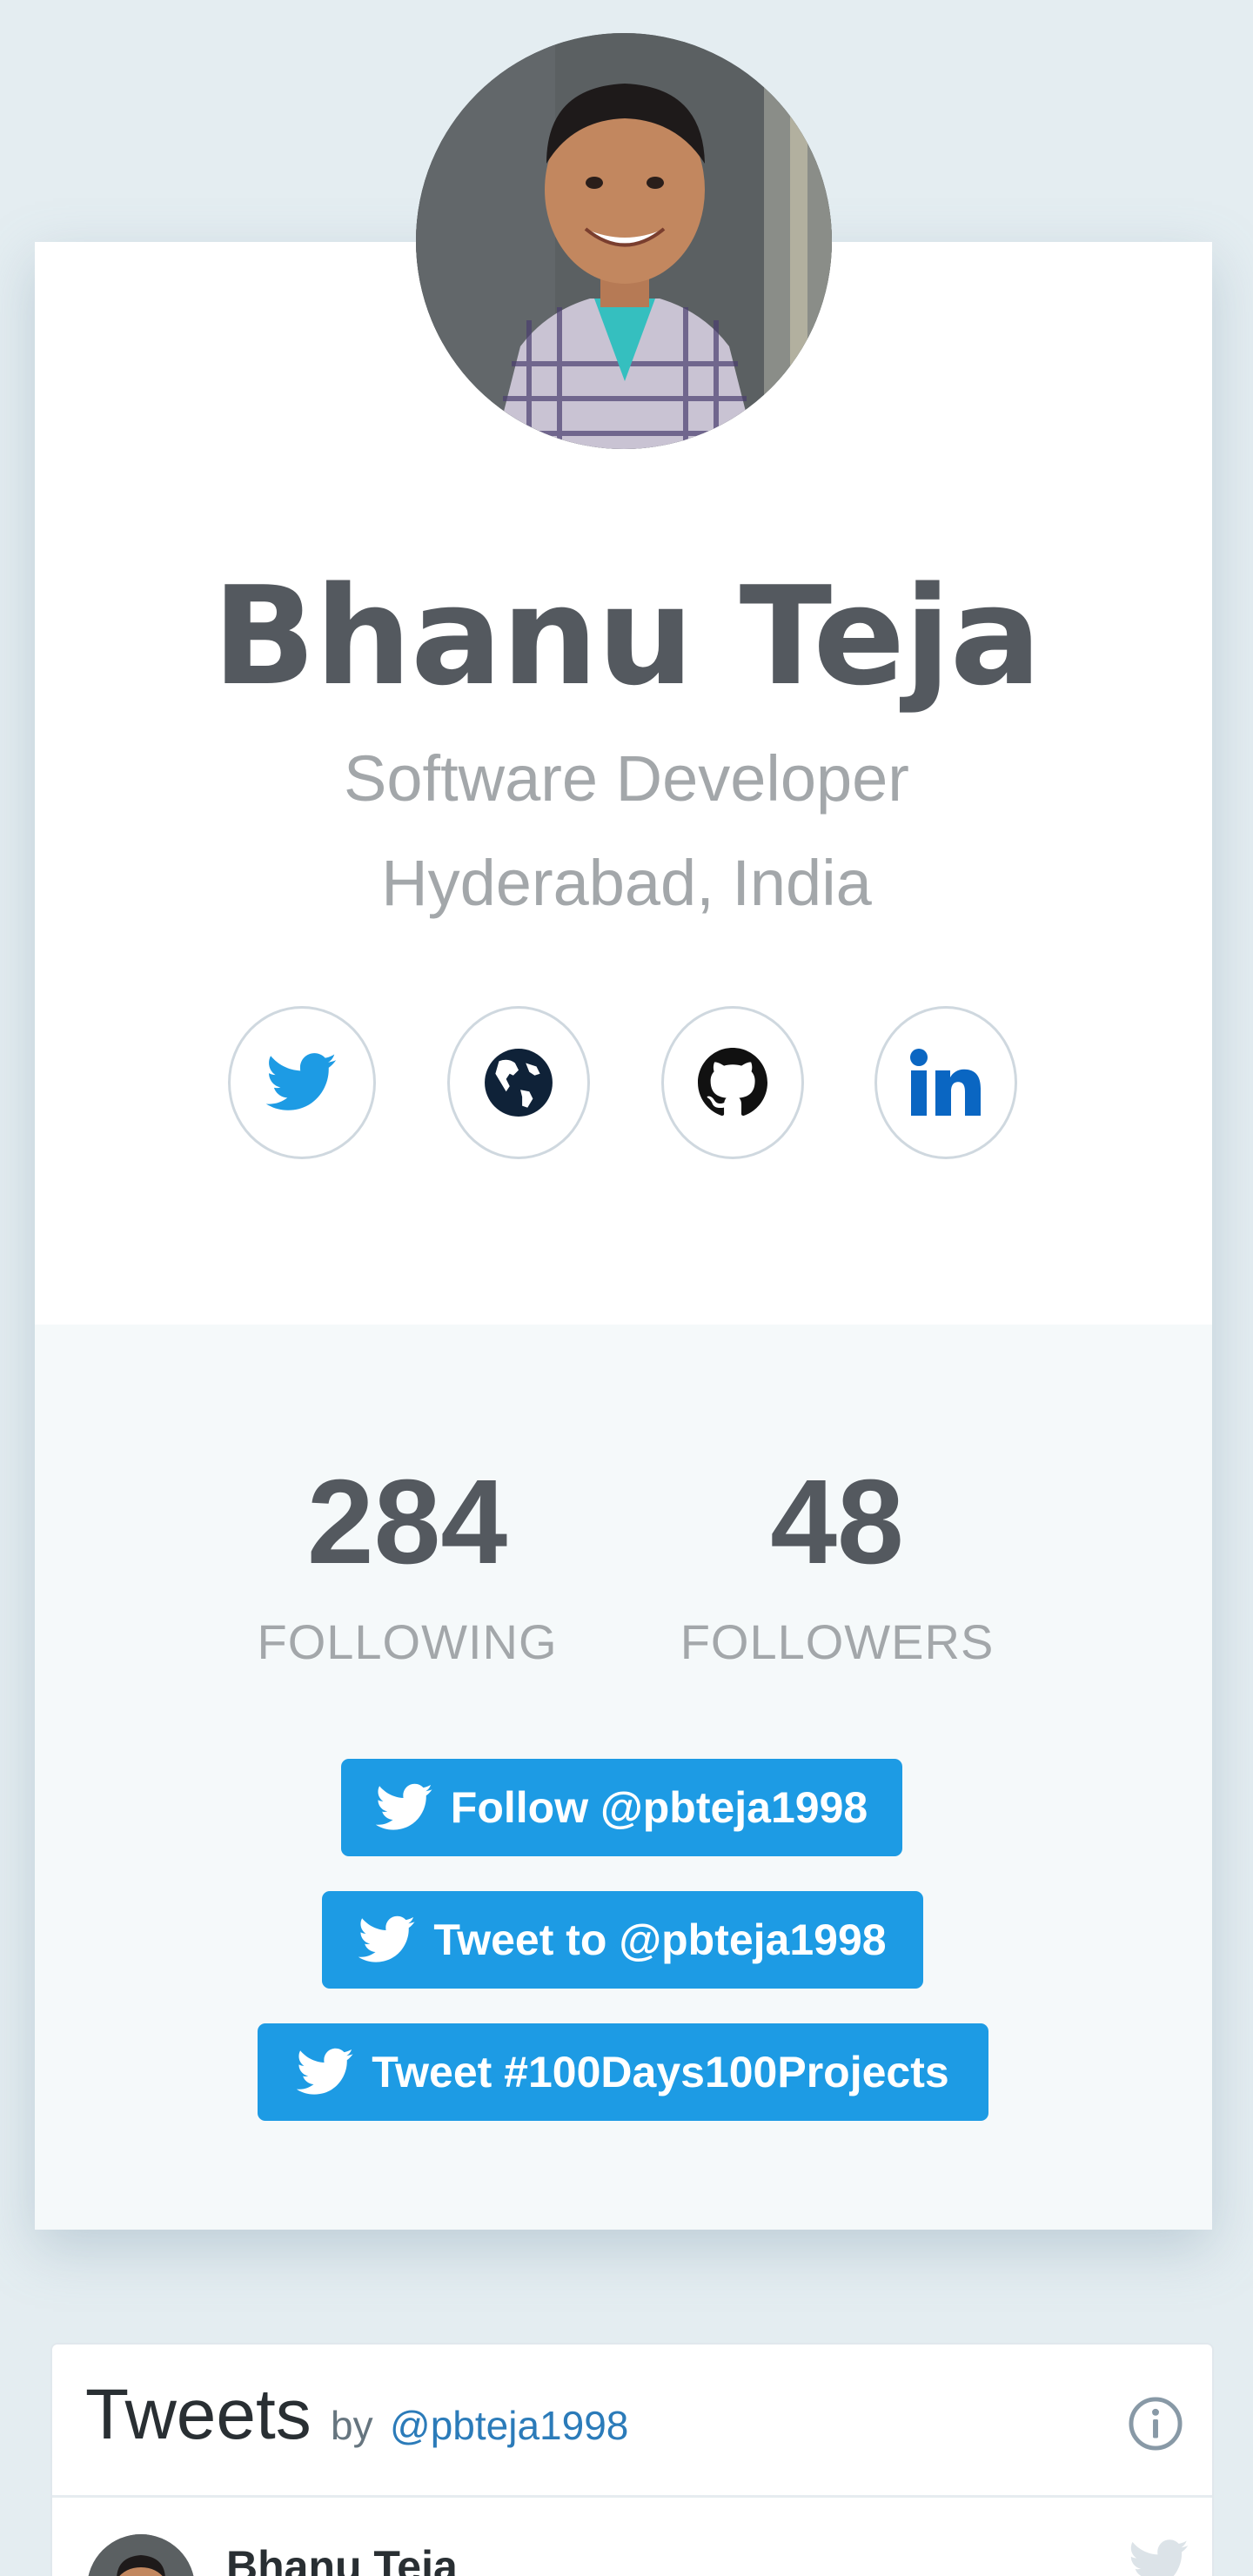  I want to click on followers-stat: 48 FOLLOWERS, so click(837, 1566).